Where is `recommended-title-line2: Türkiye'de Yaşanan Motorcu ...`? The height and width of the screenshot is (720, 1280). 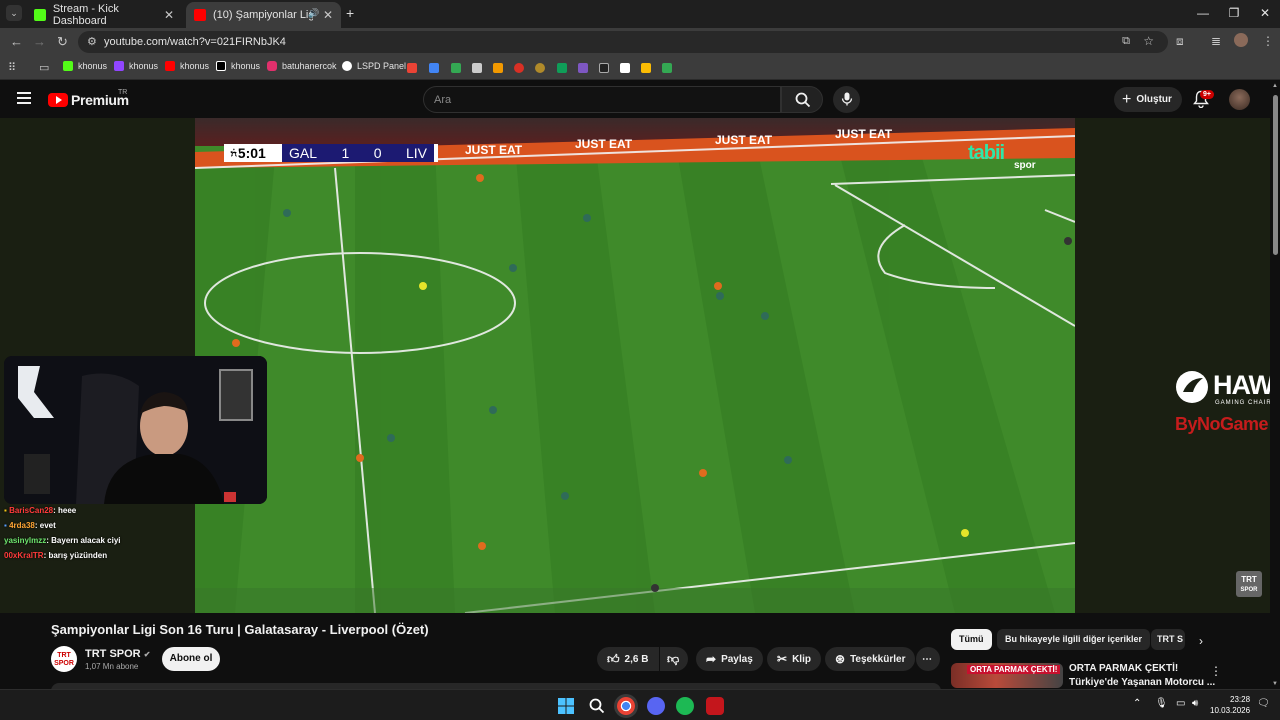
recommended-title-line2: Türkiye'de Yaşanan Motorcu ... is located at coordinates (1142, 682).